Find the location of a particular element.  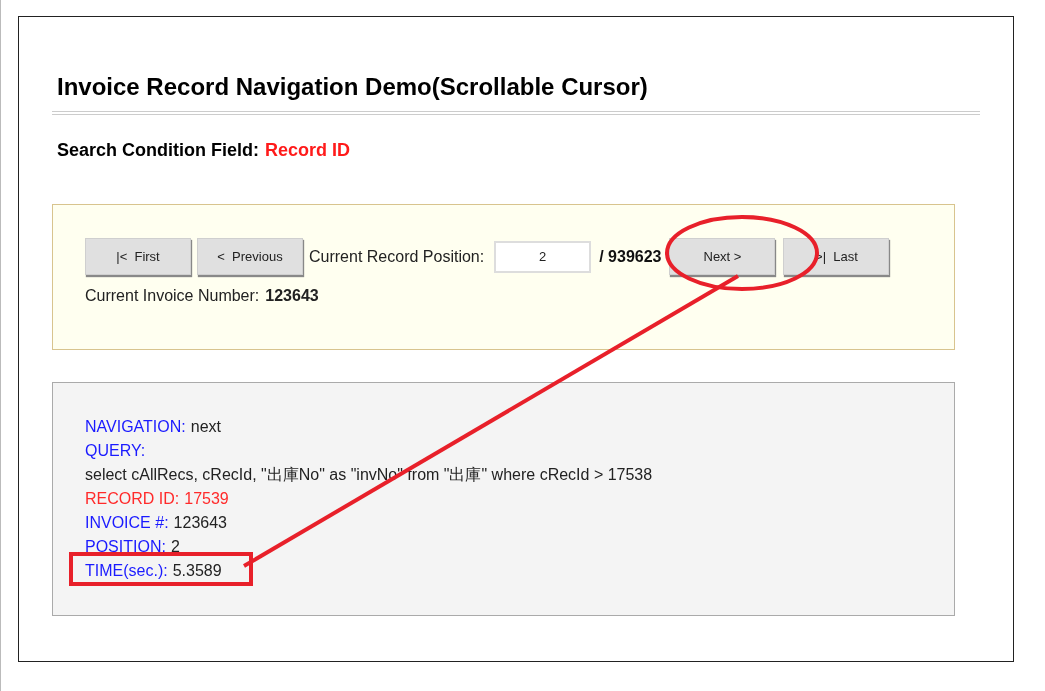

log-value: 5.3589 is located at coordinates (197, 571).